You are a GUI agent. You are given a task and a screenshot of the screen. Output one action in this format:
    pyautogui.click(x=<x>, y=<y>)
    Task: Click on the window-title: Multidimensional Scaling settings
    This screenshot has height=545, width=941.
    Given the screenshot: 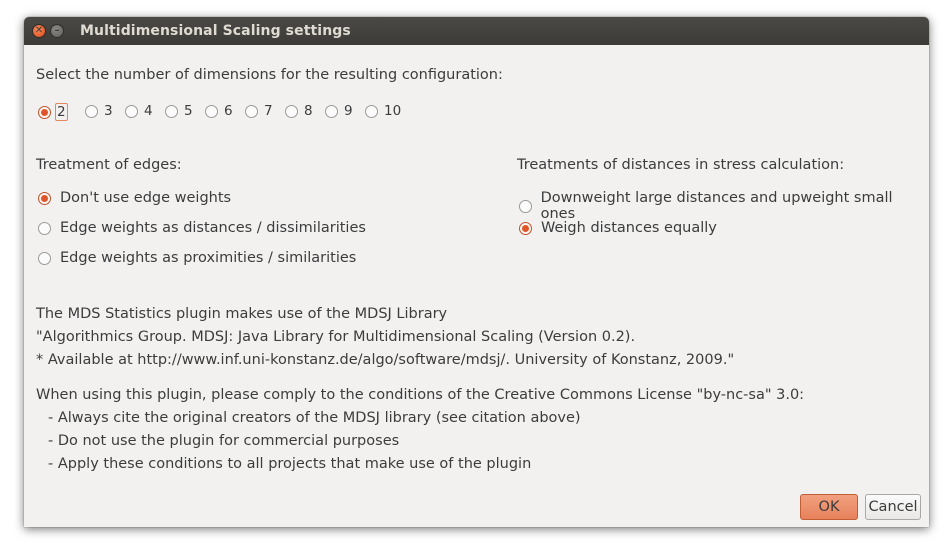 What is the action you would take?
    pyautogui.click(x=215, y=31)
    